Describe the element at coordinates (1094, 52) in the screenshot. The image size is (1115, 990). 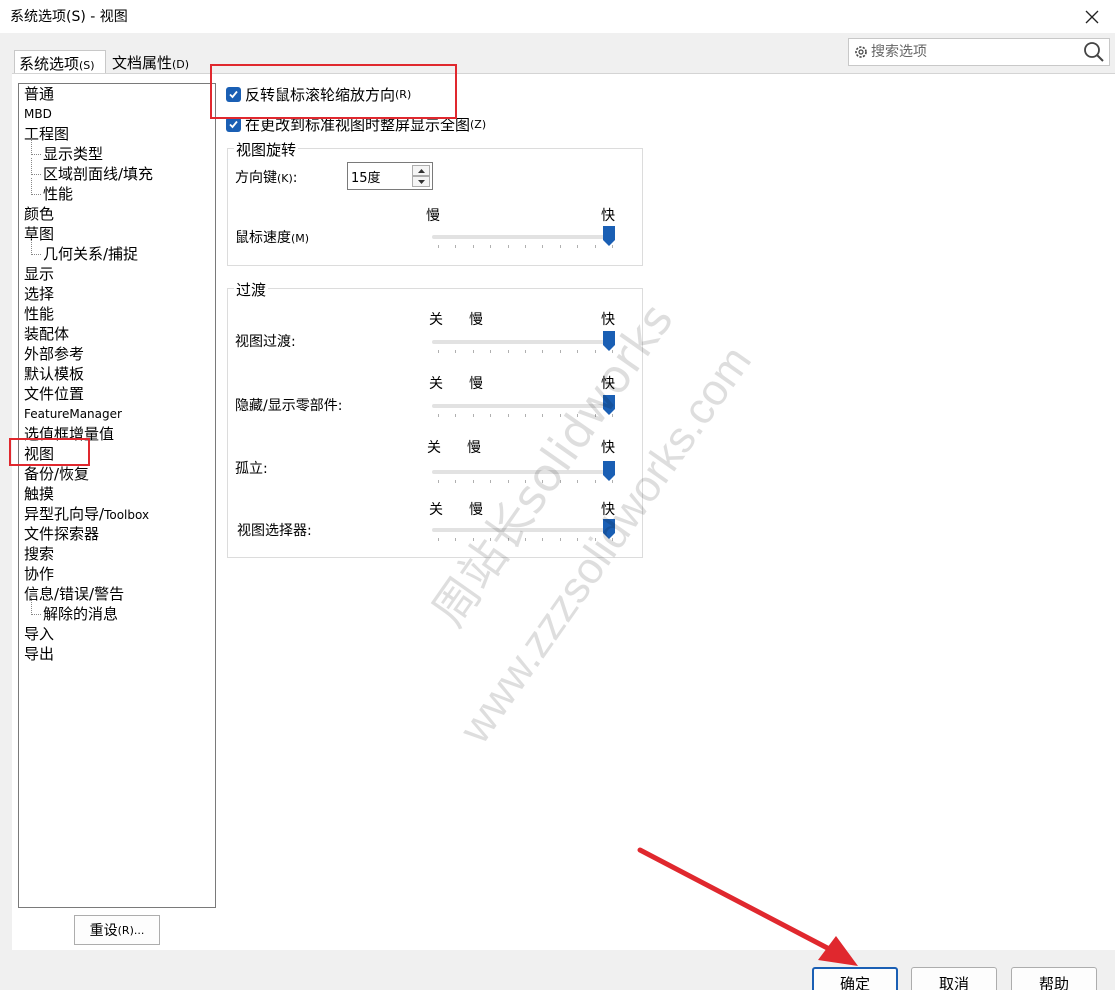
I see `search-icon` at that location.